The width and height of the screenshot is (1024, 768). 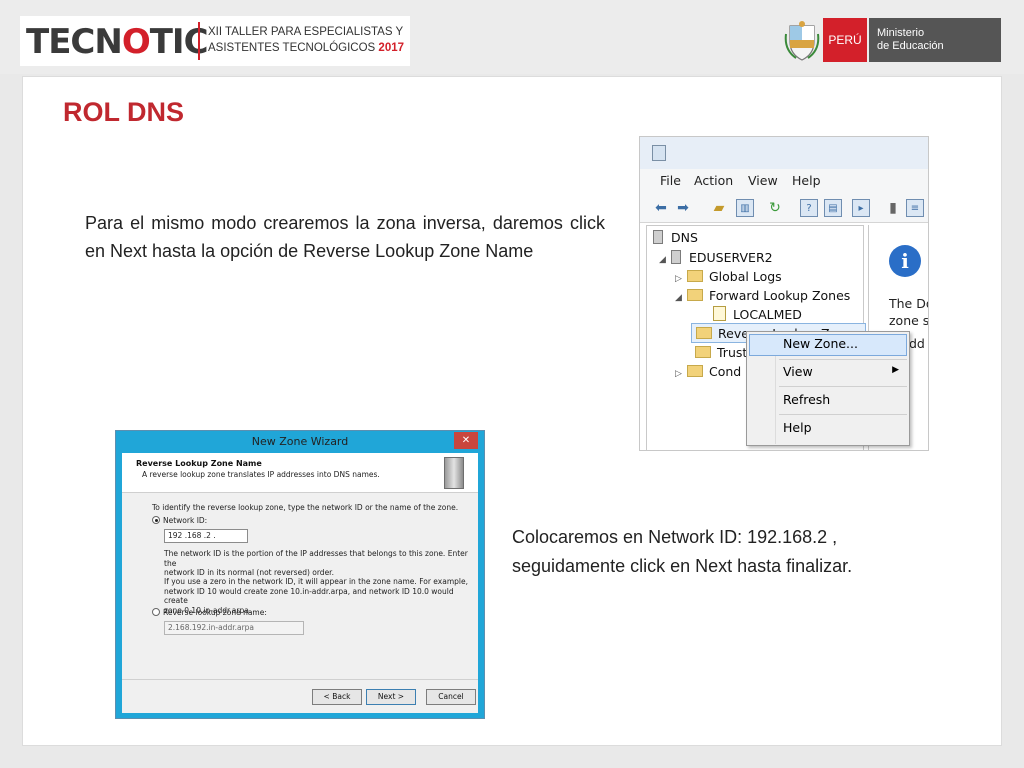 What do you see at coordinates (292, 48) in the screenshot?
I see `event-line2: ASISTENTES TECNOLÓGICOS` at bounding box center [292, 48].